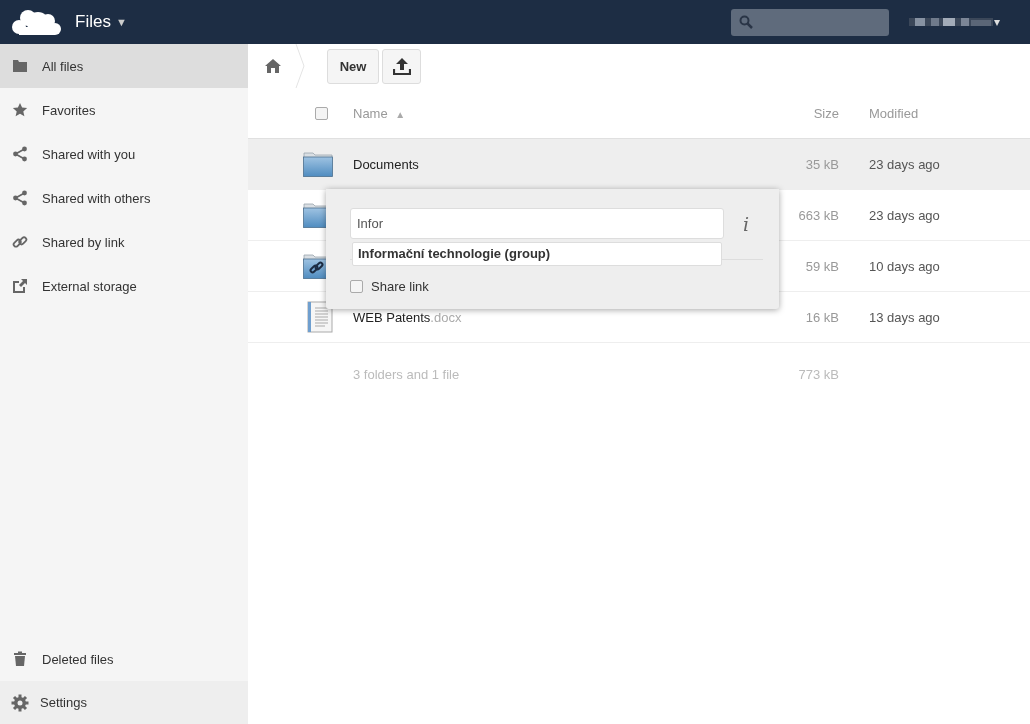 This screenshot has width=1030, height=724. Describe the element at coordinates (36, 22) in the screenshot. I see `cloud-logo-icon` at that location.